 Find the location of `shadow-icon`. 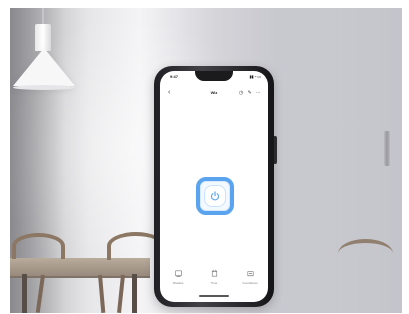

shadow-icon is located at coordinates (178, 273).